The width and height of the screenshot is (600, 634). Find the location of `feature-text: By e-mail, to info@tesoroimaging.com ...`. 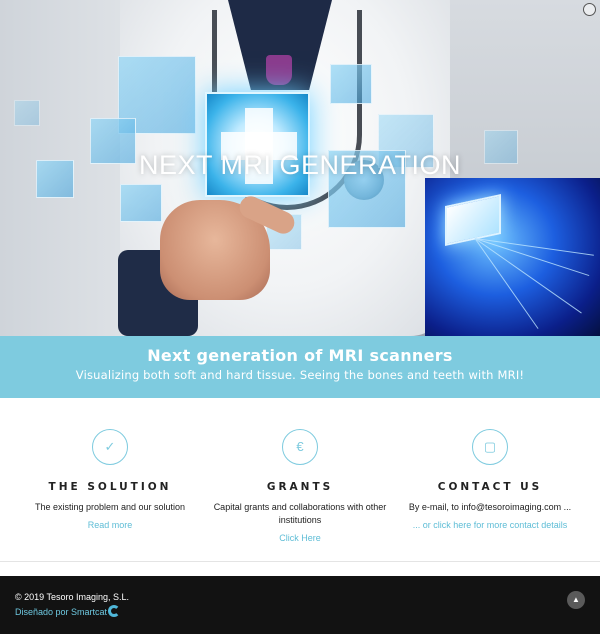

feature-text: By e-mail, to info@tesoroimaging.com ... is located at coordinates (490, 507).